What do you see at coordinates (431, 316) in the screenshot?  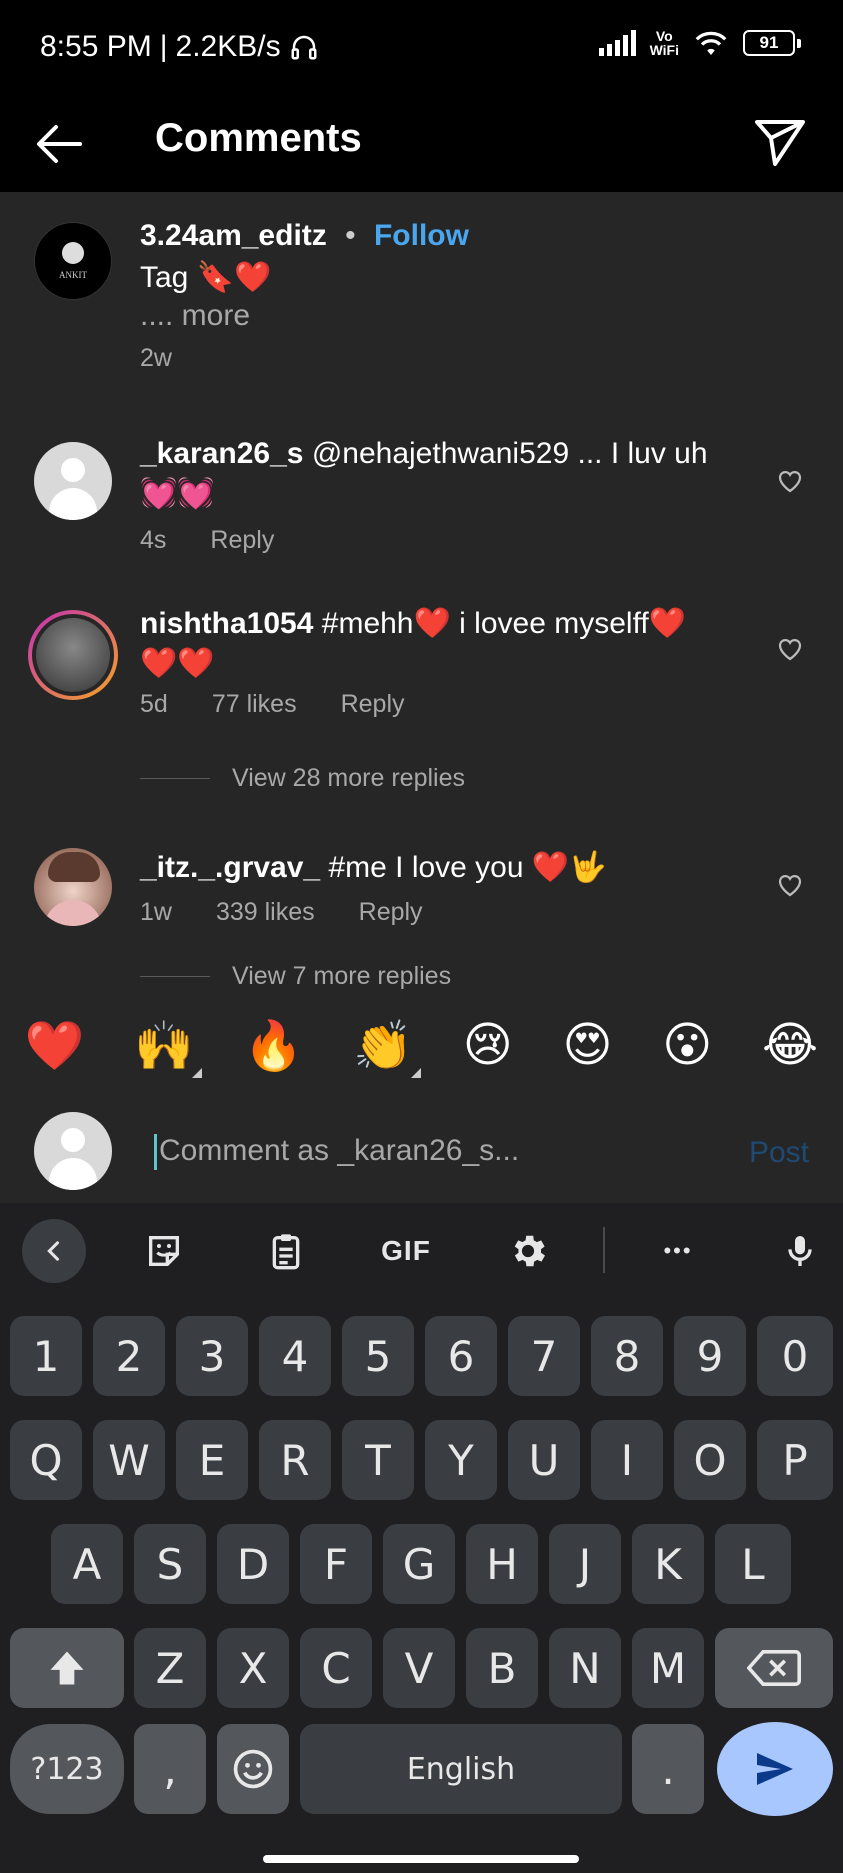 I see `more-link: .... more` at bounding box center [431, 316].